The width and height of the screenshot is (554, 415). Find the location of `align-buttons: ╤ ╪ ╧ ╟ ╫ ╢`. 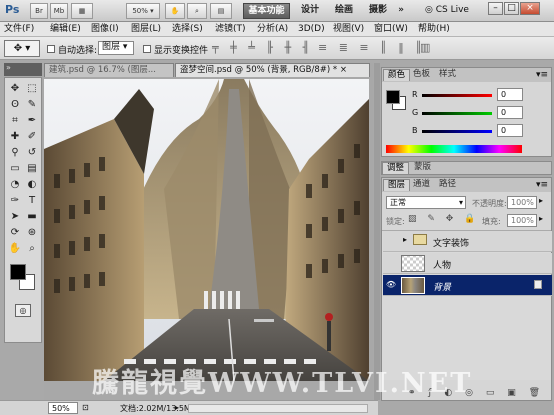

align-buttons: ╤ ╪ ╧ ╟ ╫ ╢ is located at coordinates (262, 47).